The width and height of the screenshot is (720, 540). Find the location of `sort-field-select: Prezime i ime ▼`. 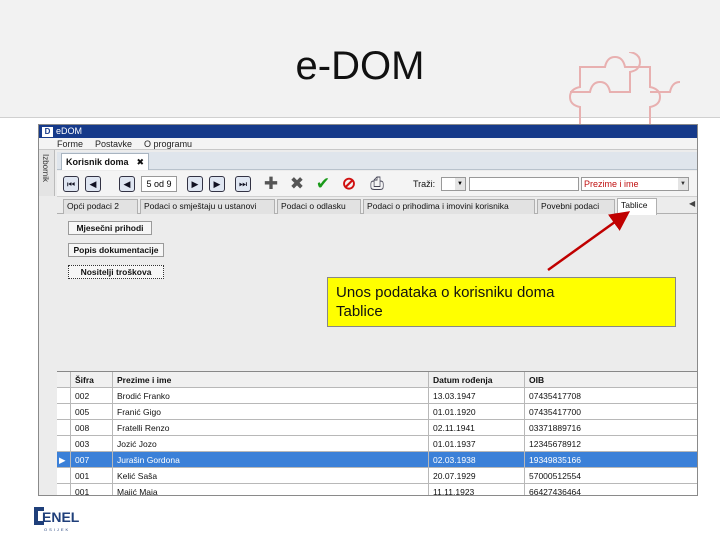

sort-field-select: Prezime i ime ▼ is located at coordinates (635, 184).